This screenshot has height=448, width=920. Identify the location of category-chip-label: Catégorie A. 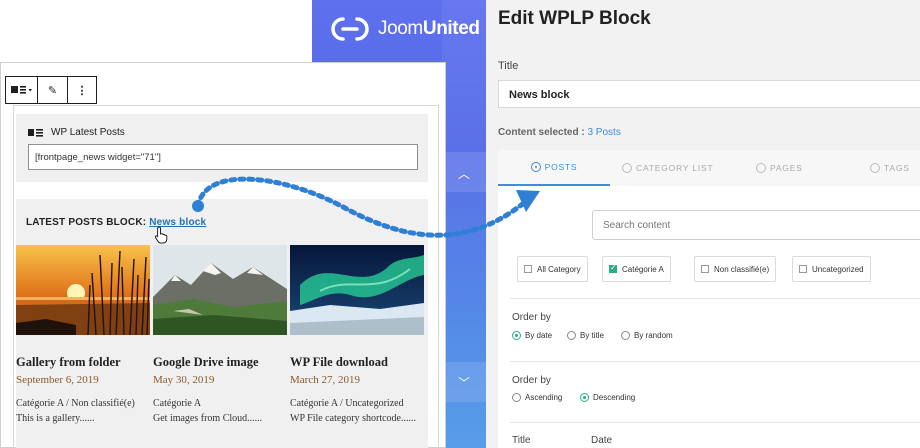
(643, 269).